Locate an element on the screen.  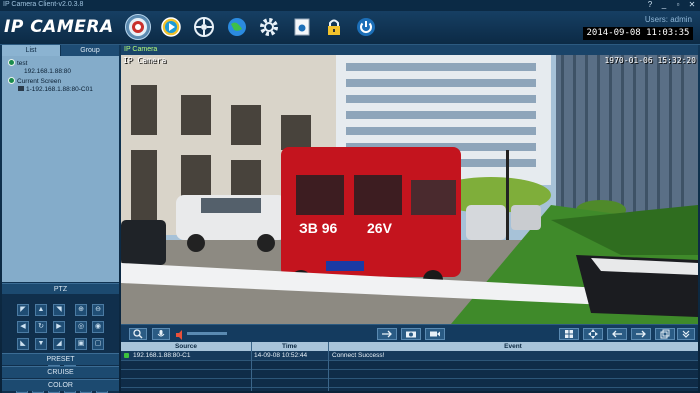
video-toolbar is located at coordinates (409, 333).